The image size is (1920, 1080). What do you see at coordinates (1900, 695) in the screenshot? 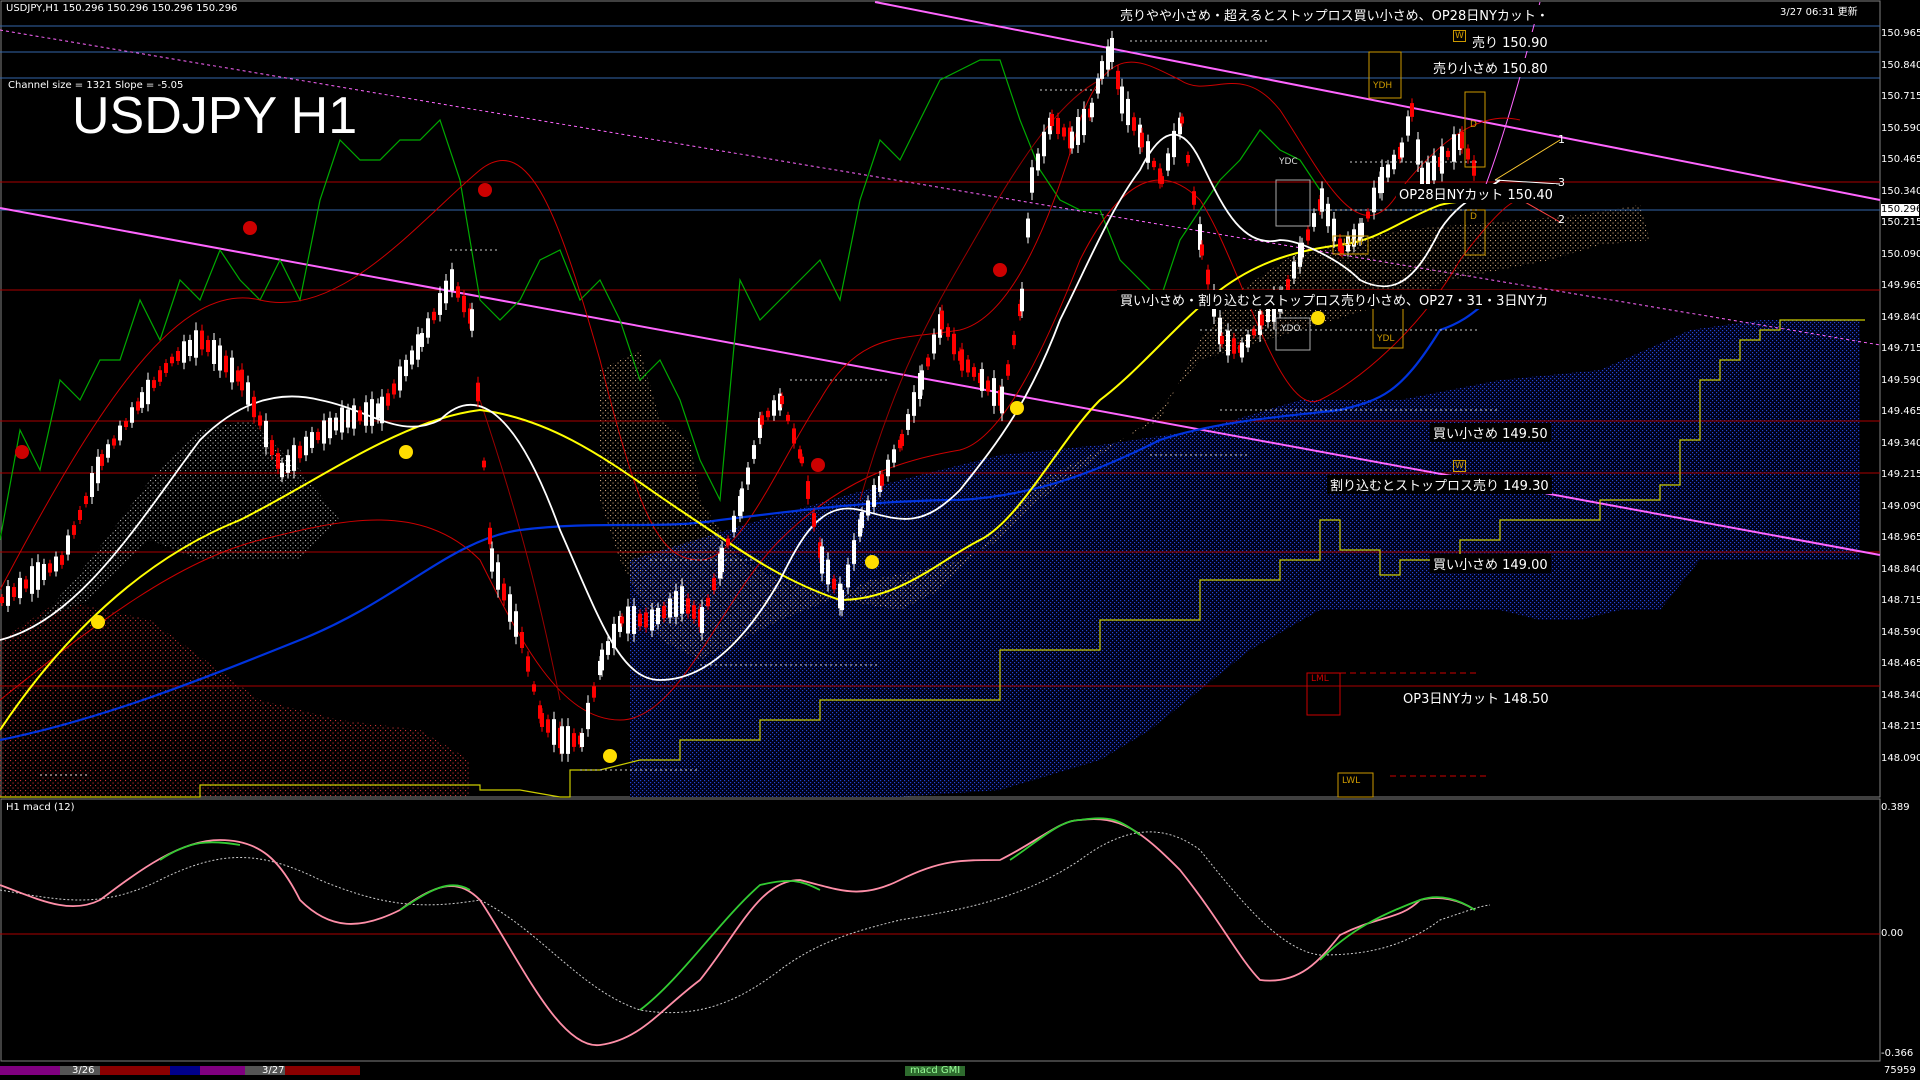
I see `price-axis-label: 148.340` at bounding box center [1900, 695].